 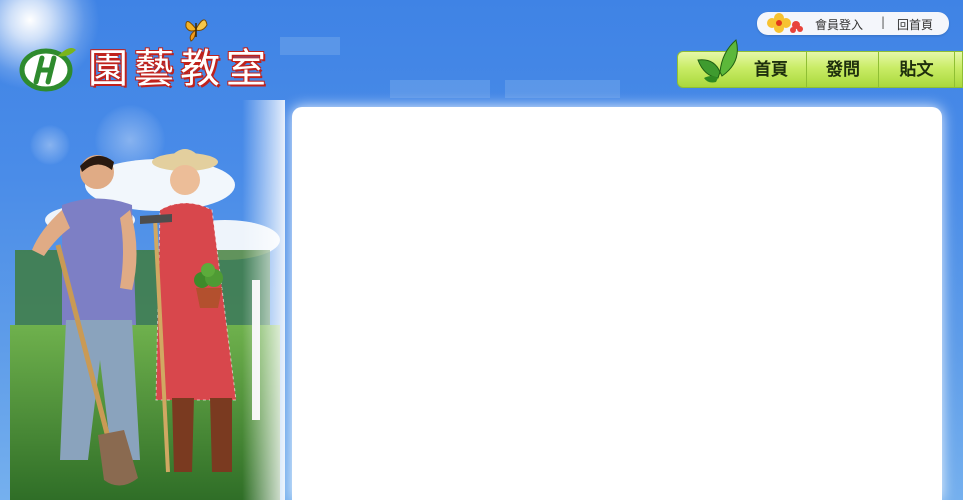 What do you see at coordinates (839, 24) in the screenshot?
I see `login-link: 會員登入` at bounding box center [839, 24].